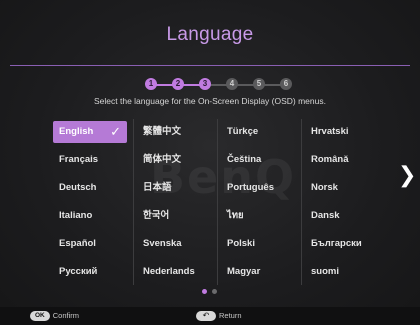 The height and width of the screenshot is (325, 420). I want to click on language-option-thai: ไทย, so click(258, 216).